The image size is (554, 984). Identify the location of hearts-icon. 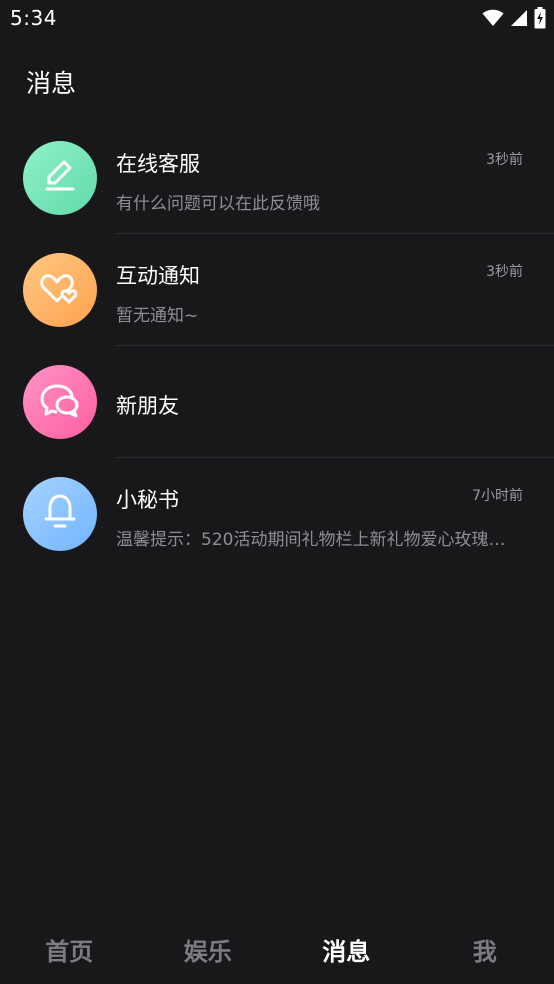
(60, 290).